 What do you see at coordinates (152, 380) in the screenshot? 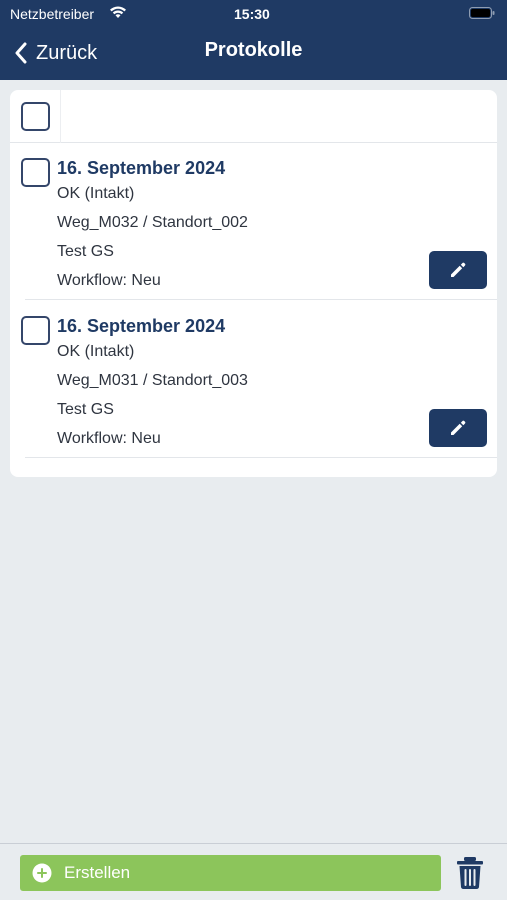
I see `entry-location: Weg_M031 / Standort_003` at bounding box center [152, 380].